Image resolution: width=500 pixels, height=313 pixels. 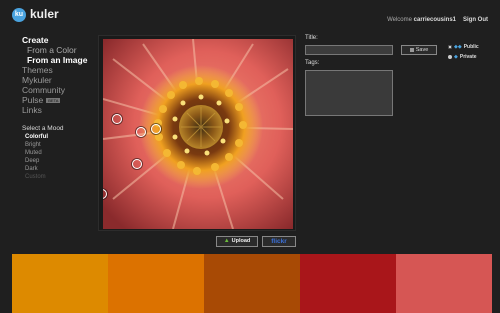 I want to click on nav-from-color: From a Color, so click(x=57, y=50).